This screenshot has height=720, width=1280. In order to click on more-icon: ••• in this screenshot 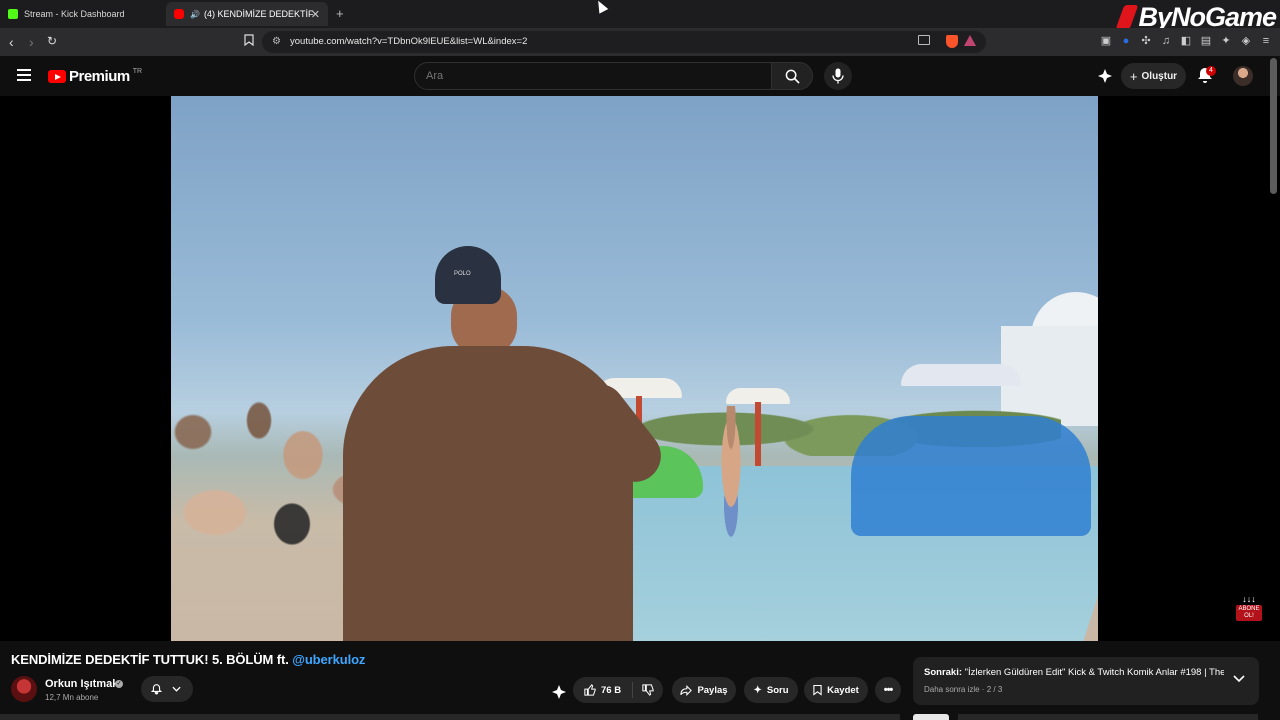, I will do `click(888, 690)`.